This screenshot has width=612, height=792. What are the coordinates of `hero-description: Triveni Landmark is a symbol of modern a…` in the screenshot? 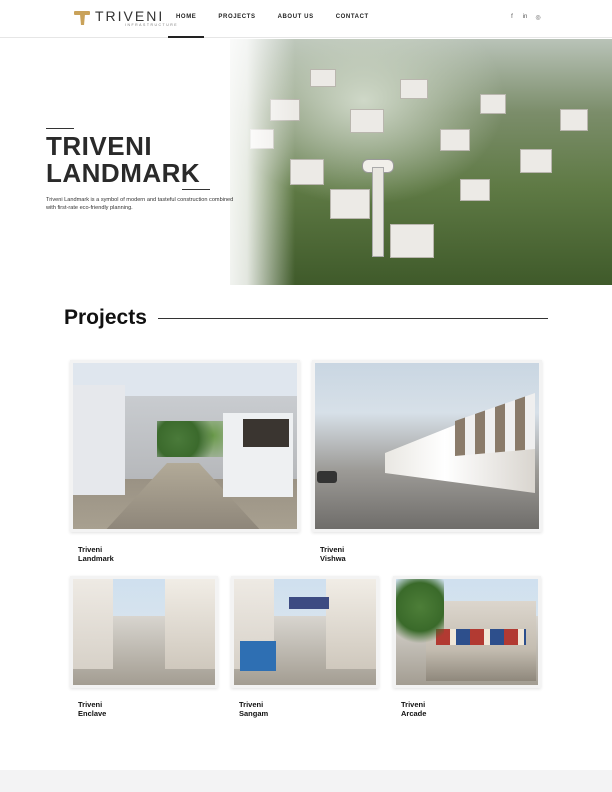 It's located at (140, 204).